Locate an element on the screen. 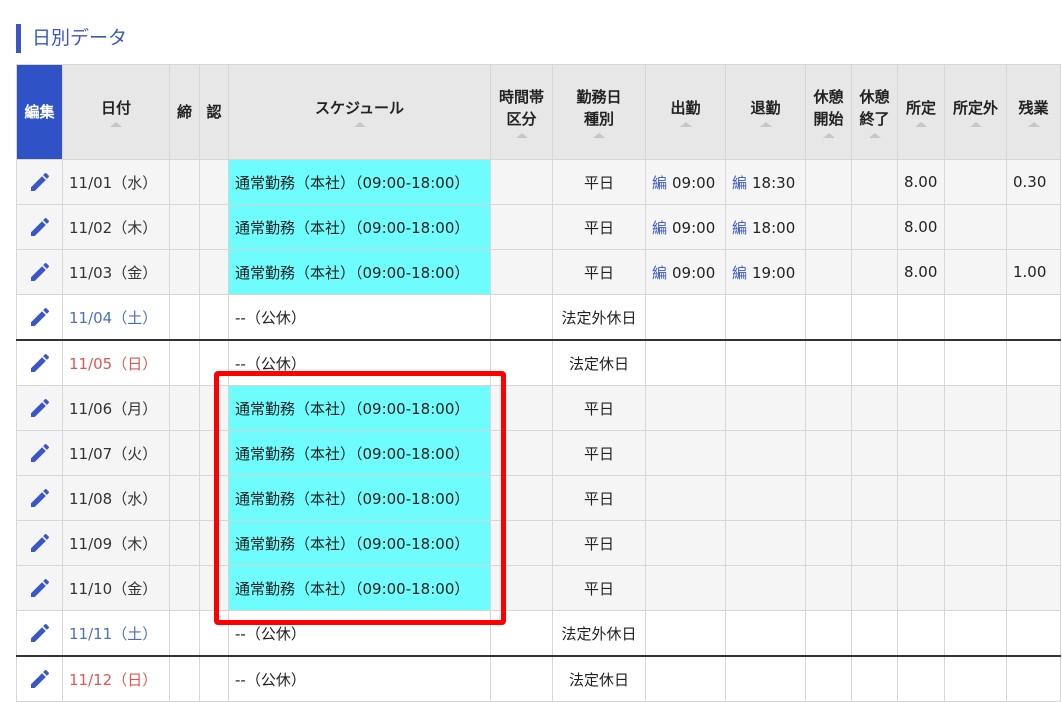  table-row: 11/04（土） --（公休） 法定外休日 is located at coordinates (538, 317).